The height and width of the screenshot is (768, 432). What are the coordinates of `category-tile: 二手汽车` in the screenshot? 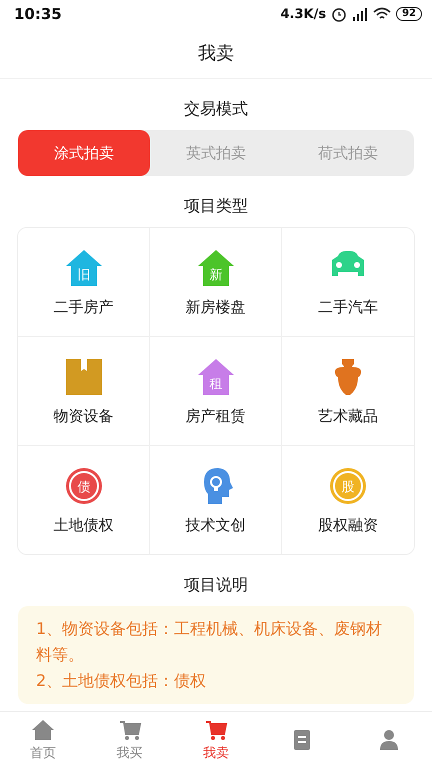 It's located at (348, 282).